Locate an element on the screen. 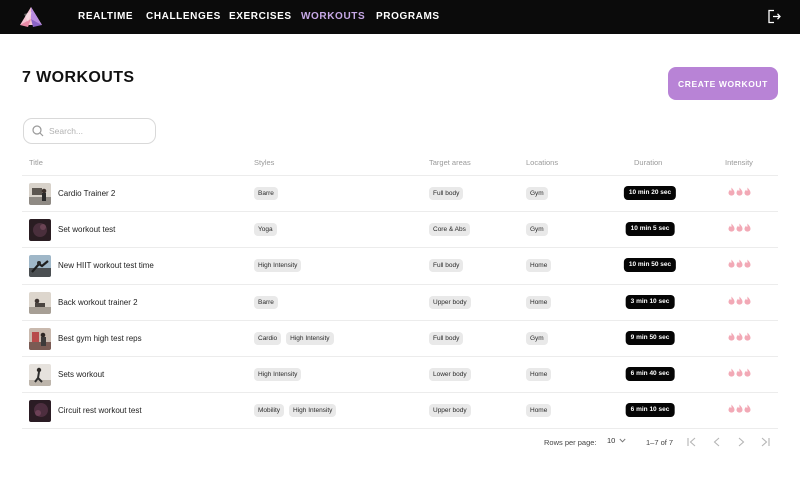  logout-icon is located at coordinates (774, 16).